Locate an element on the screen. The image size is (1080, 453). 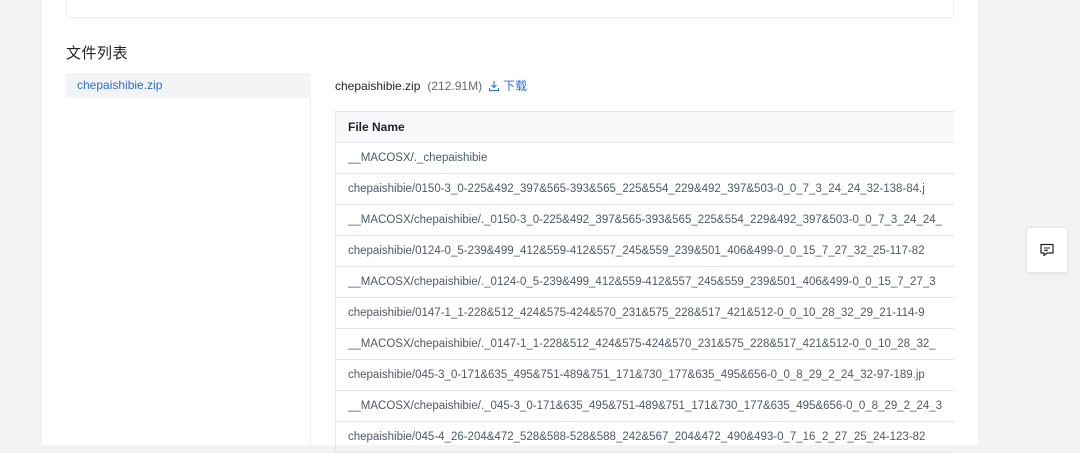
preview-panel is located at coordinates (510, 9).